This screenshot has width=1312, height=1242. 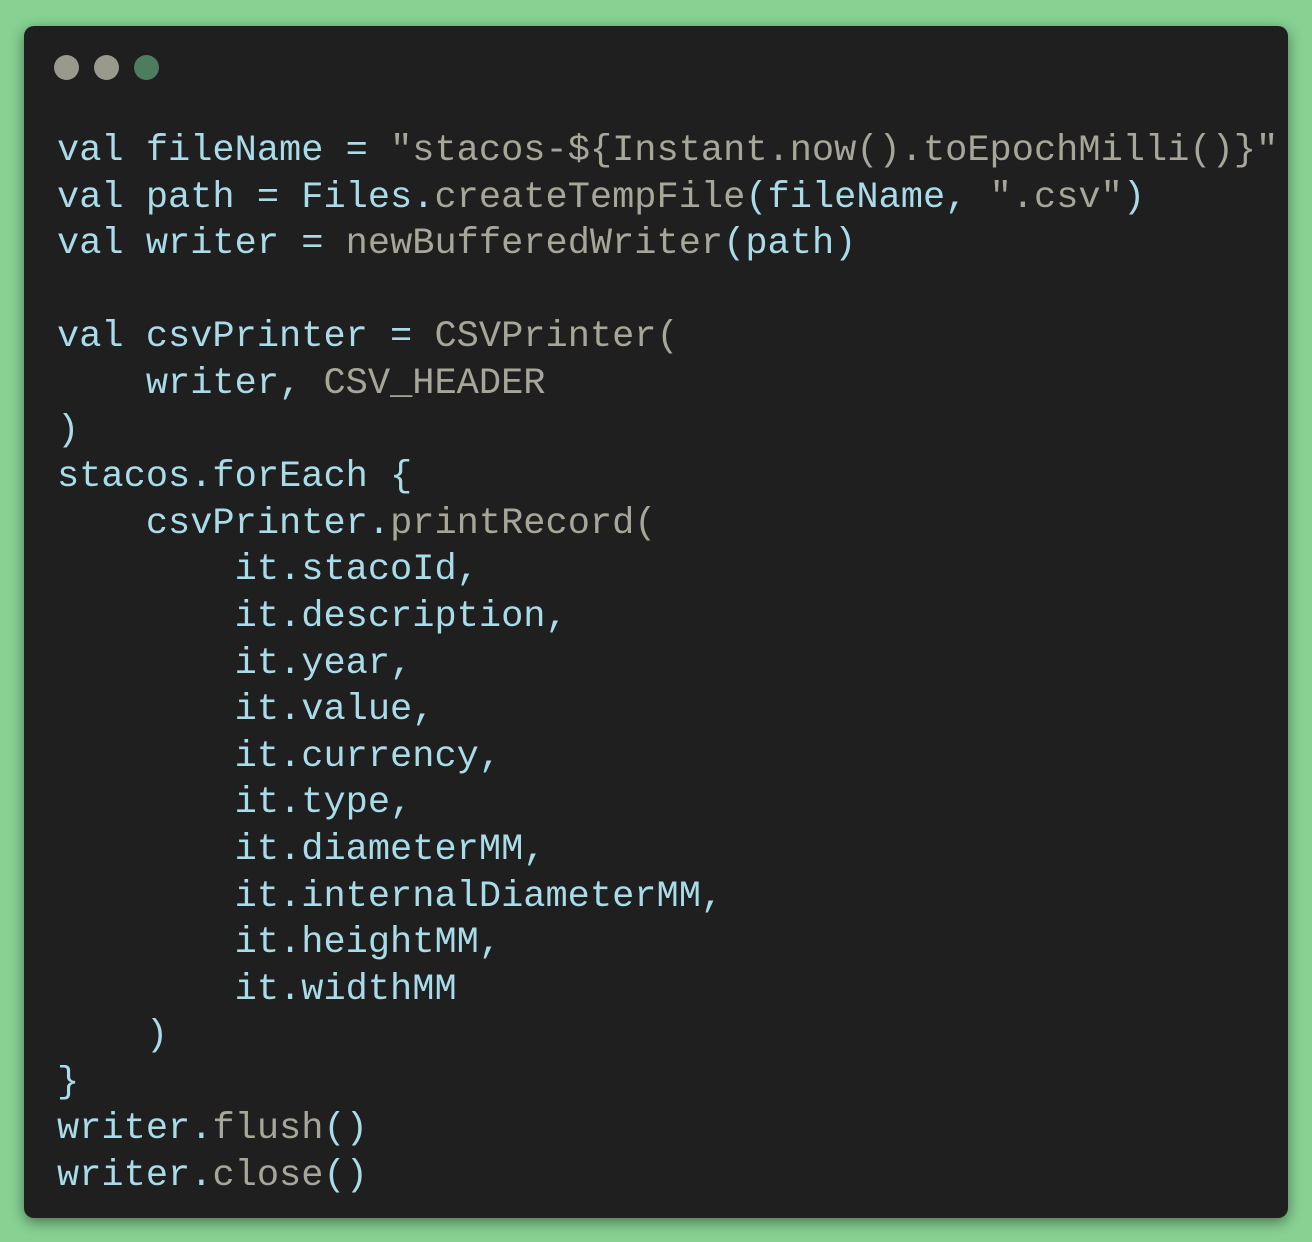 I want to click on code-token: flush, so click(x=268, y=1129).